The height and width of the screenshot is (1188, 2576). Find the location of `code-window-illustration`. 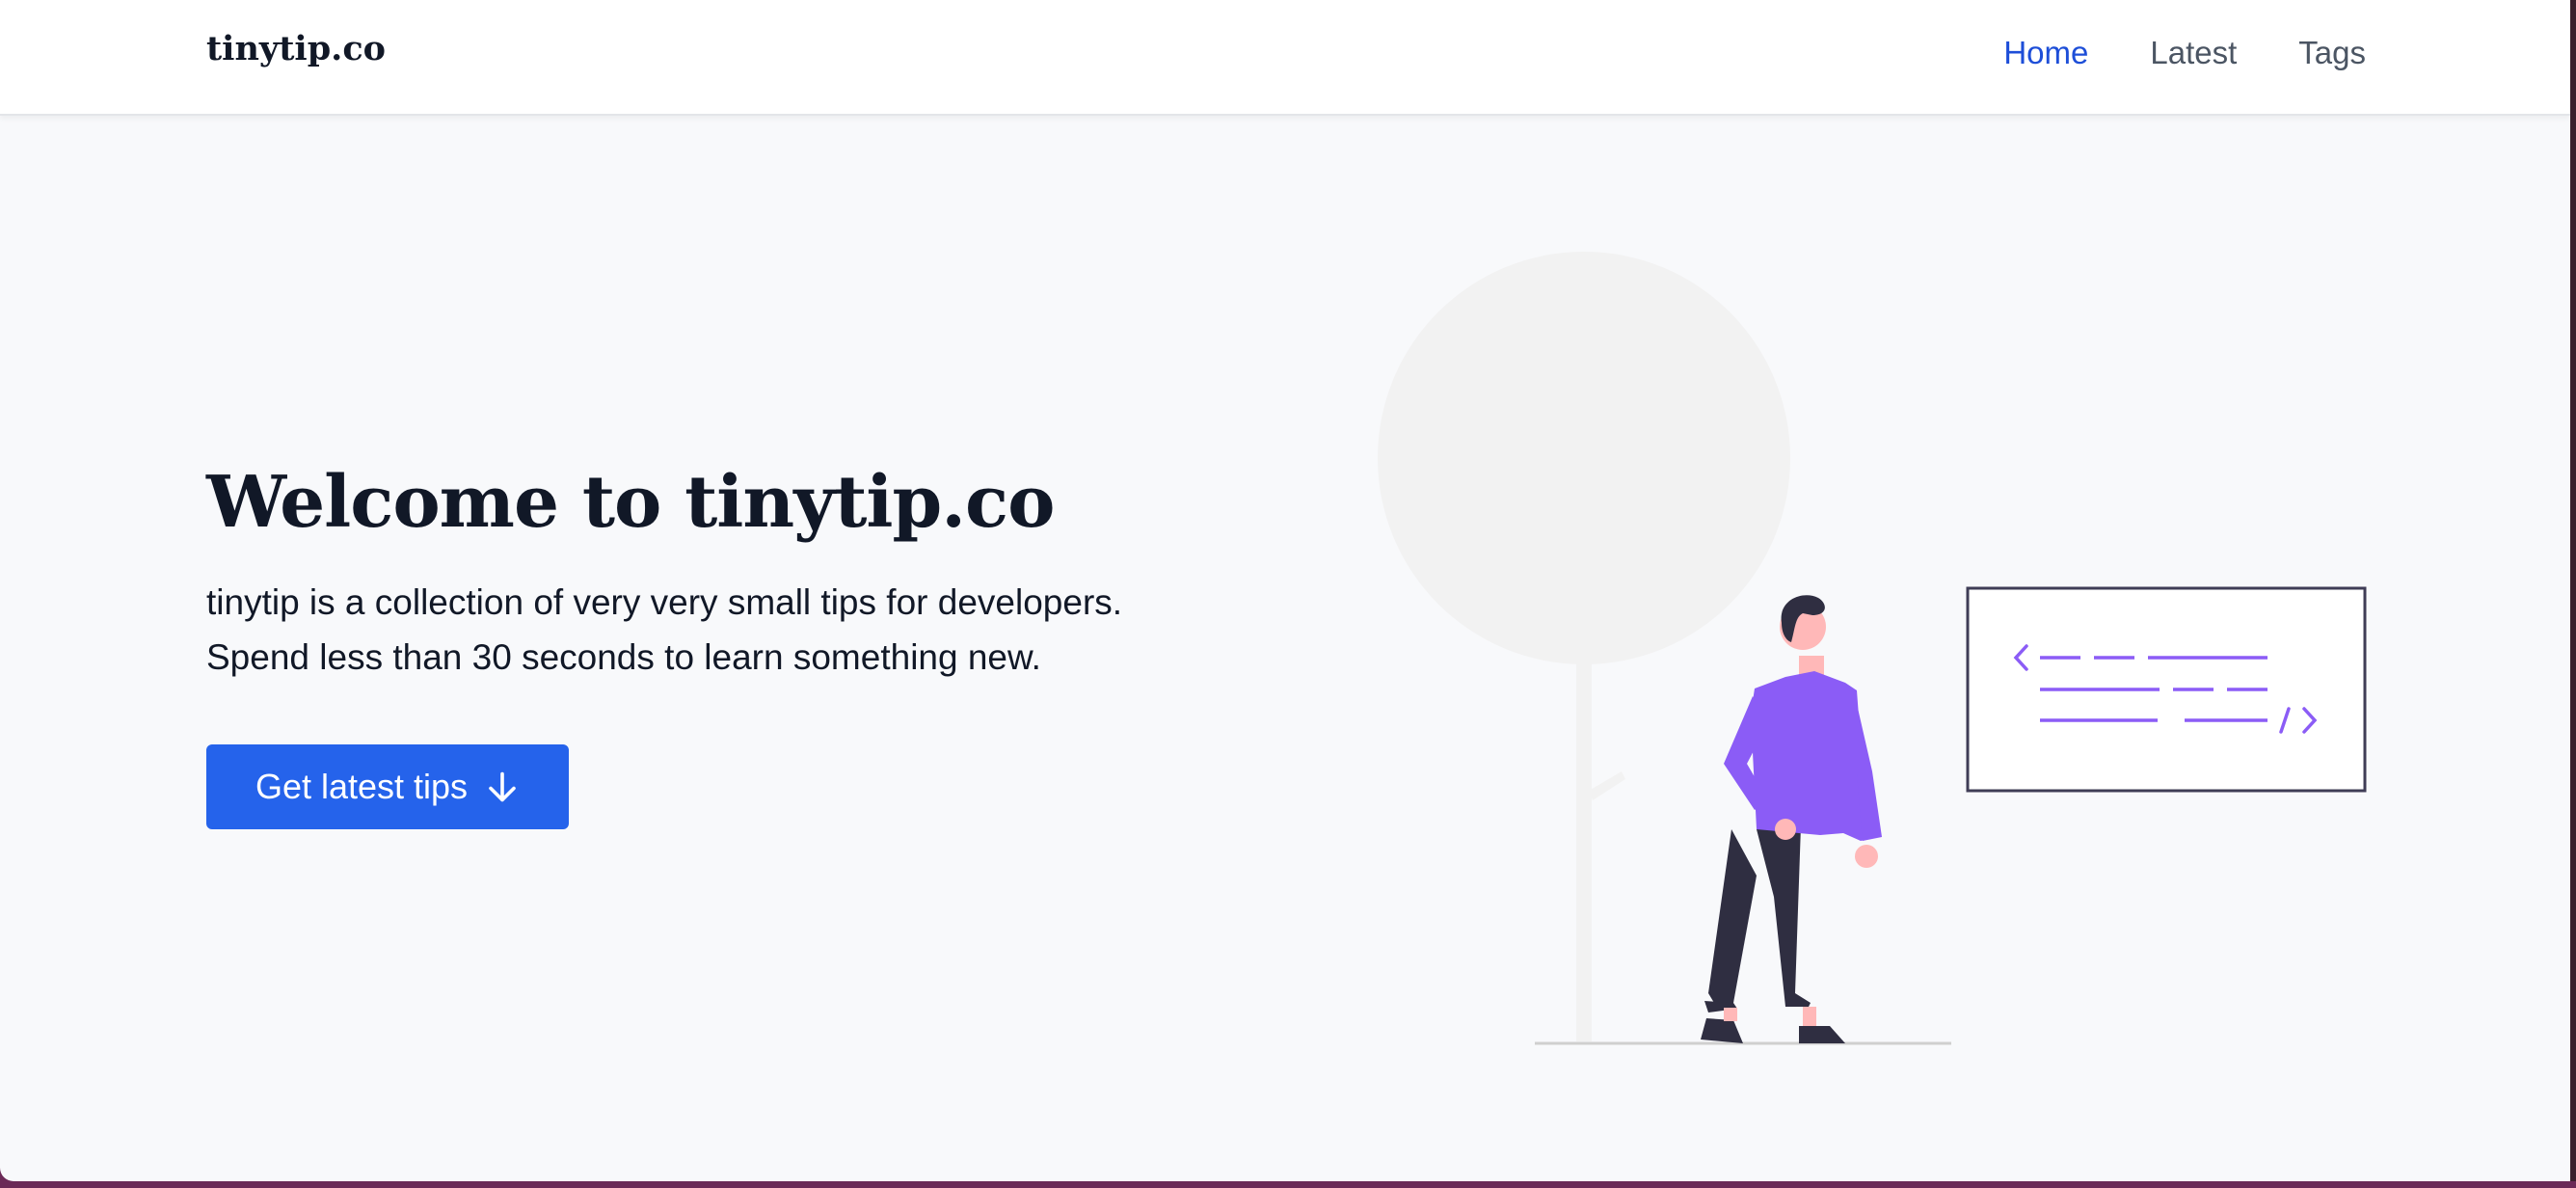

code-window-illustration is located at coordinates (2167, 689).